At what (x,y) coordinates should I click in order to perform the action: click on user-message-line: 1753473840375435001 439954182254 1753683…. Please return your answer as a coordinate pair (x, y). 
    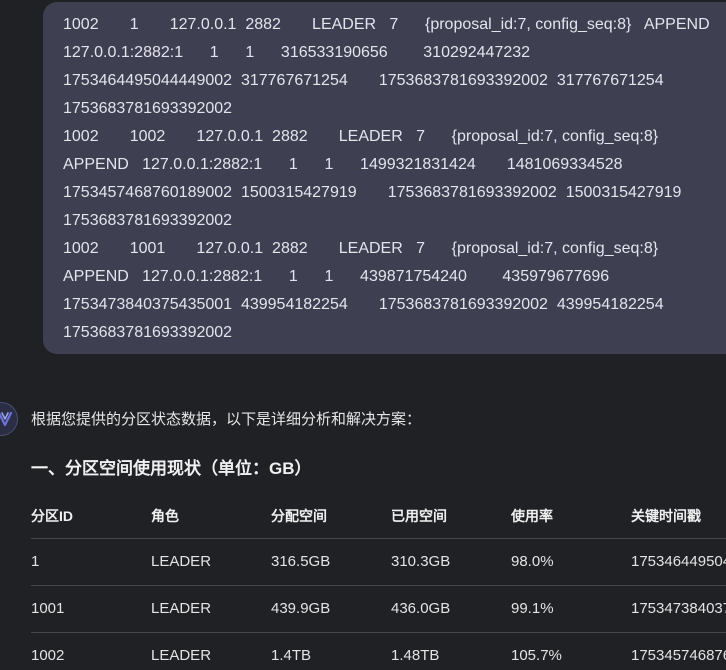
    Looking at the image, I should click on (363, 304).